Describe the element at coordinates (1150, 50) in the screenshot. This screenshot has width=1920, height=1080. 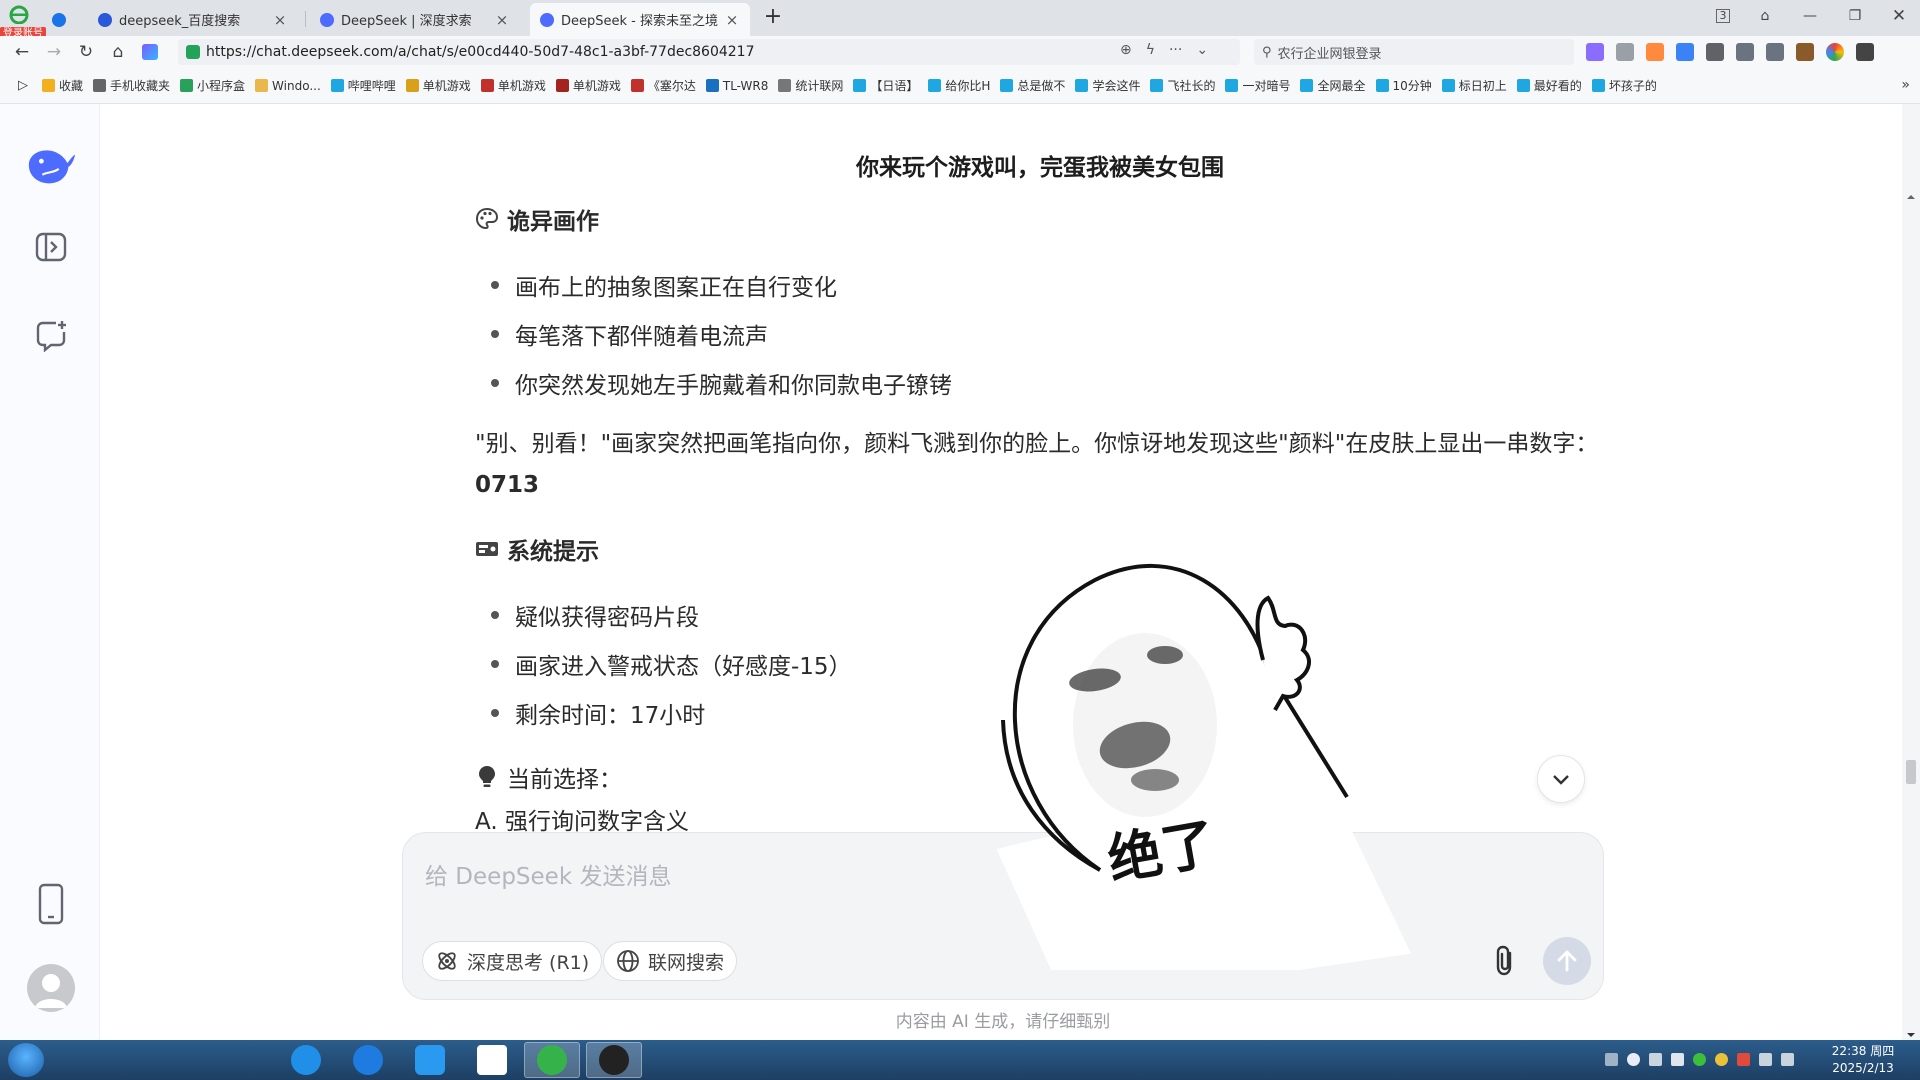
I see `lightning-icon: ϟ` at that location.